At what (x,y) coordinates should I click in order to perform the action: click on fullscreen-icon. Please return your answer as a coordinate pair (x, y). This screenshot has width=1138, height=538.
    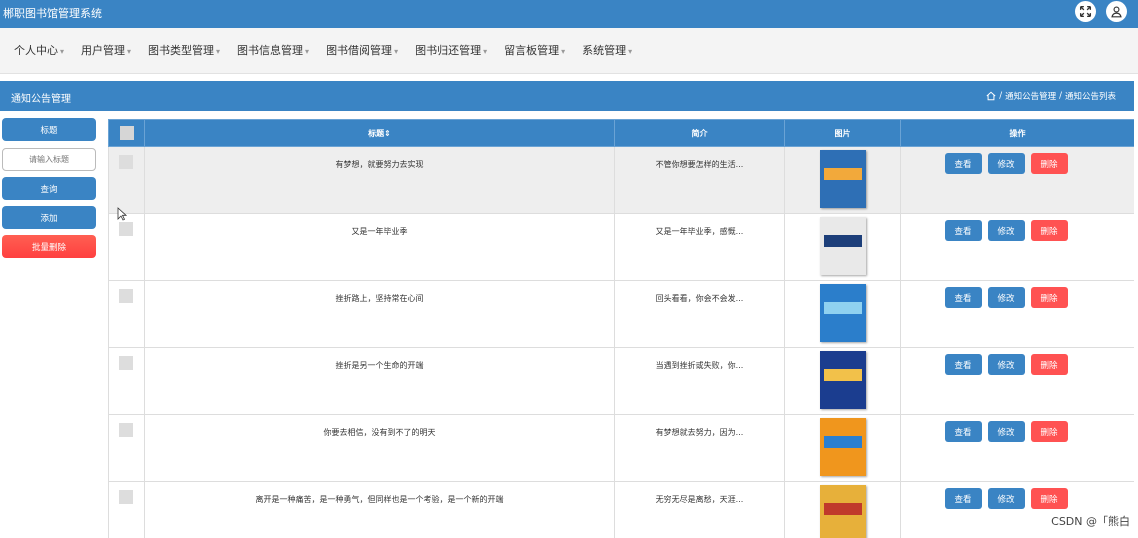
    Looking at the image, I should click on (1085, 11).